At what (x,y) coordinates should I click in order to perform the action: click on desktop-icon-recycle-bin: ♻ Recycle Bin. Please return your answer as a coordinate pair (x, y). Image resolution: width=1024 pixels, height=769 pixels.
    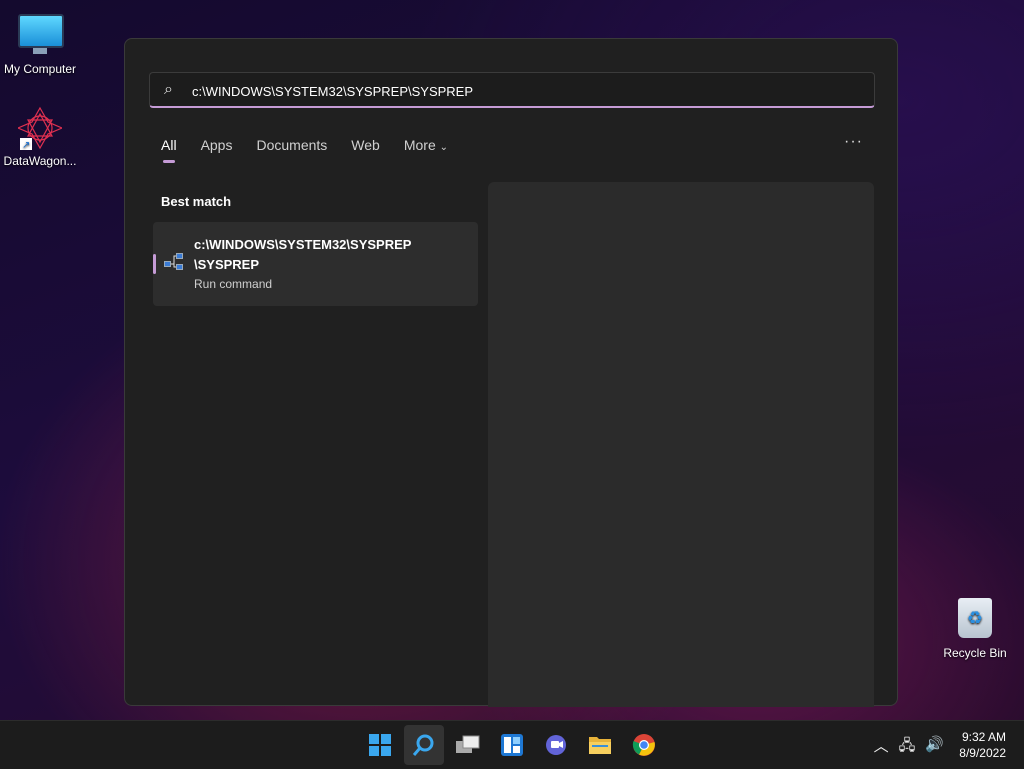
    Looking at the image, I should click on (975, 629).